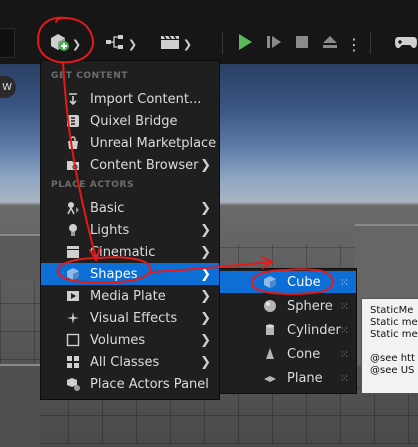  I want to click on menu-item-label: Content Browser, so click(144, 165).